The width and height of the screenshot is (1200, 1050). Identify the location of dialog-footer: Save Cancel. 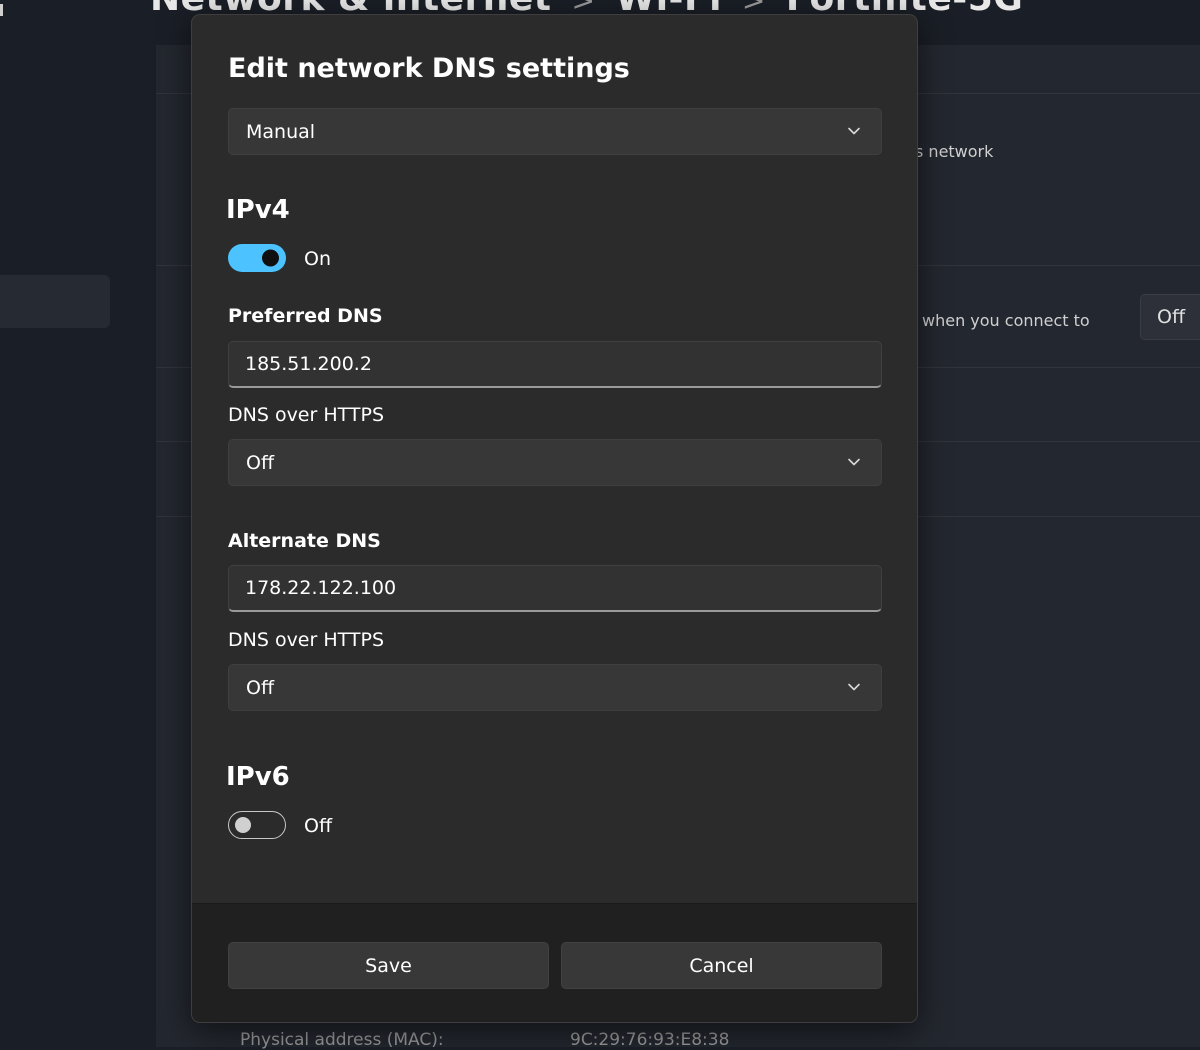
(554, 962).